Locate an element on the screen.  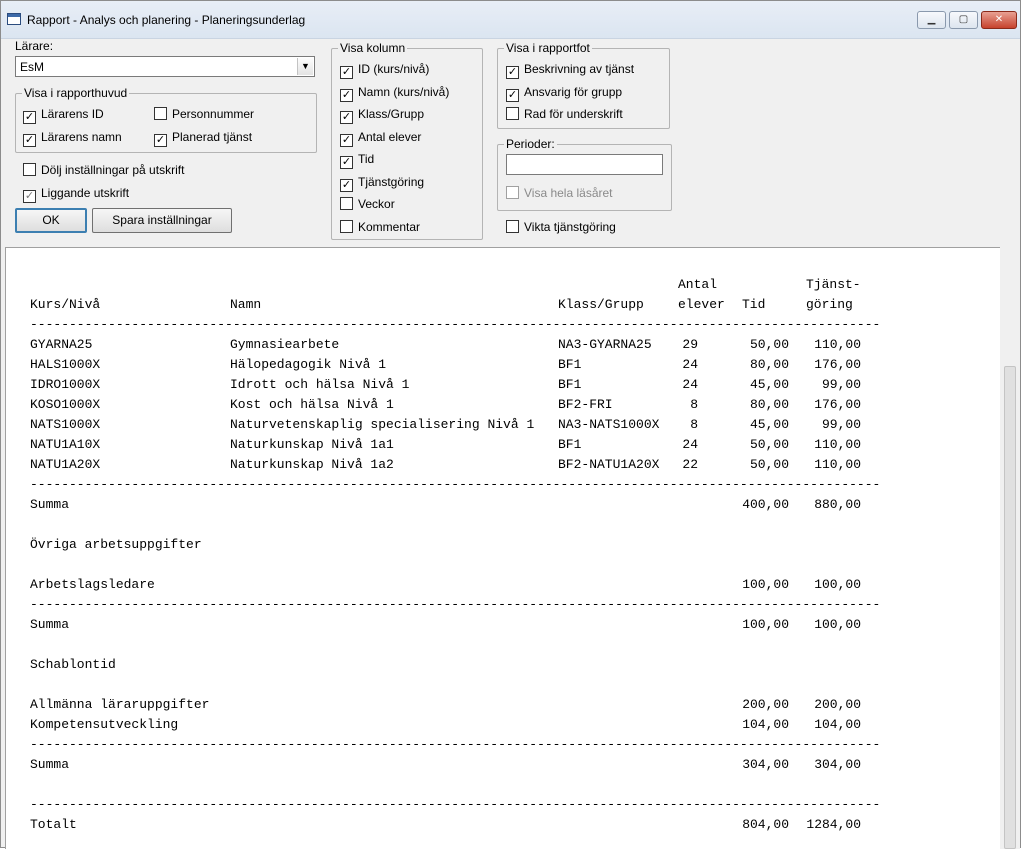
total-time: 804,00 is located at coordinates (765, 824).